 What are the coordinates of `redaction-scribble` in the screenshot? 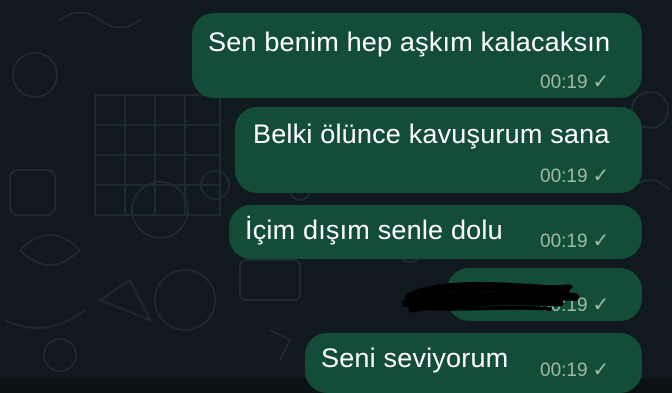 It's located at (490, 297).